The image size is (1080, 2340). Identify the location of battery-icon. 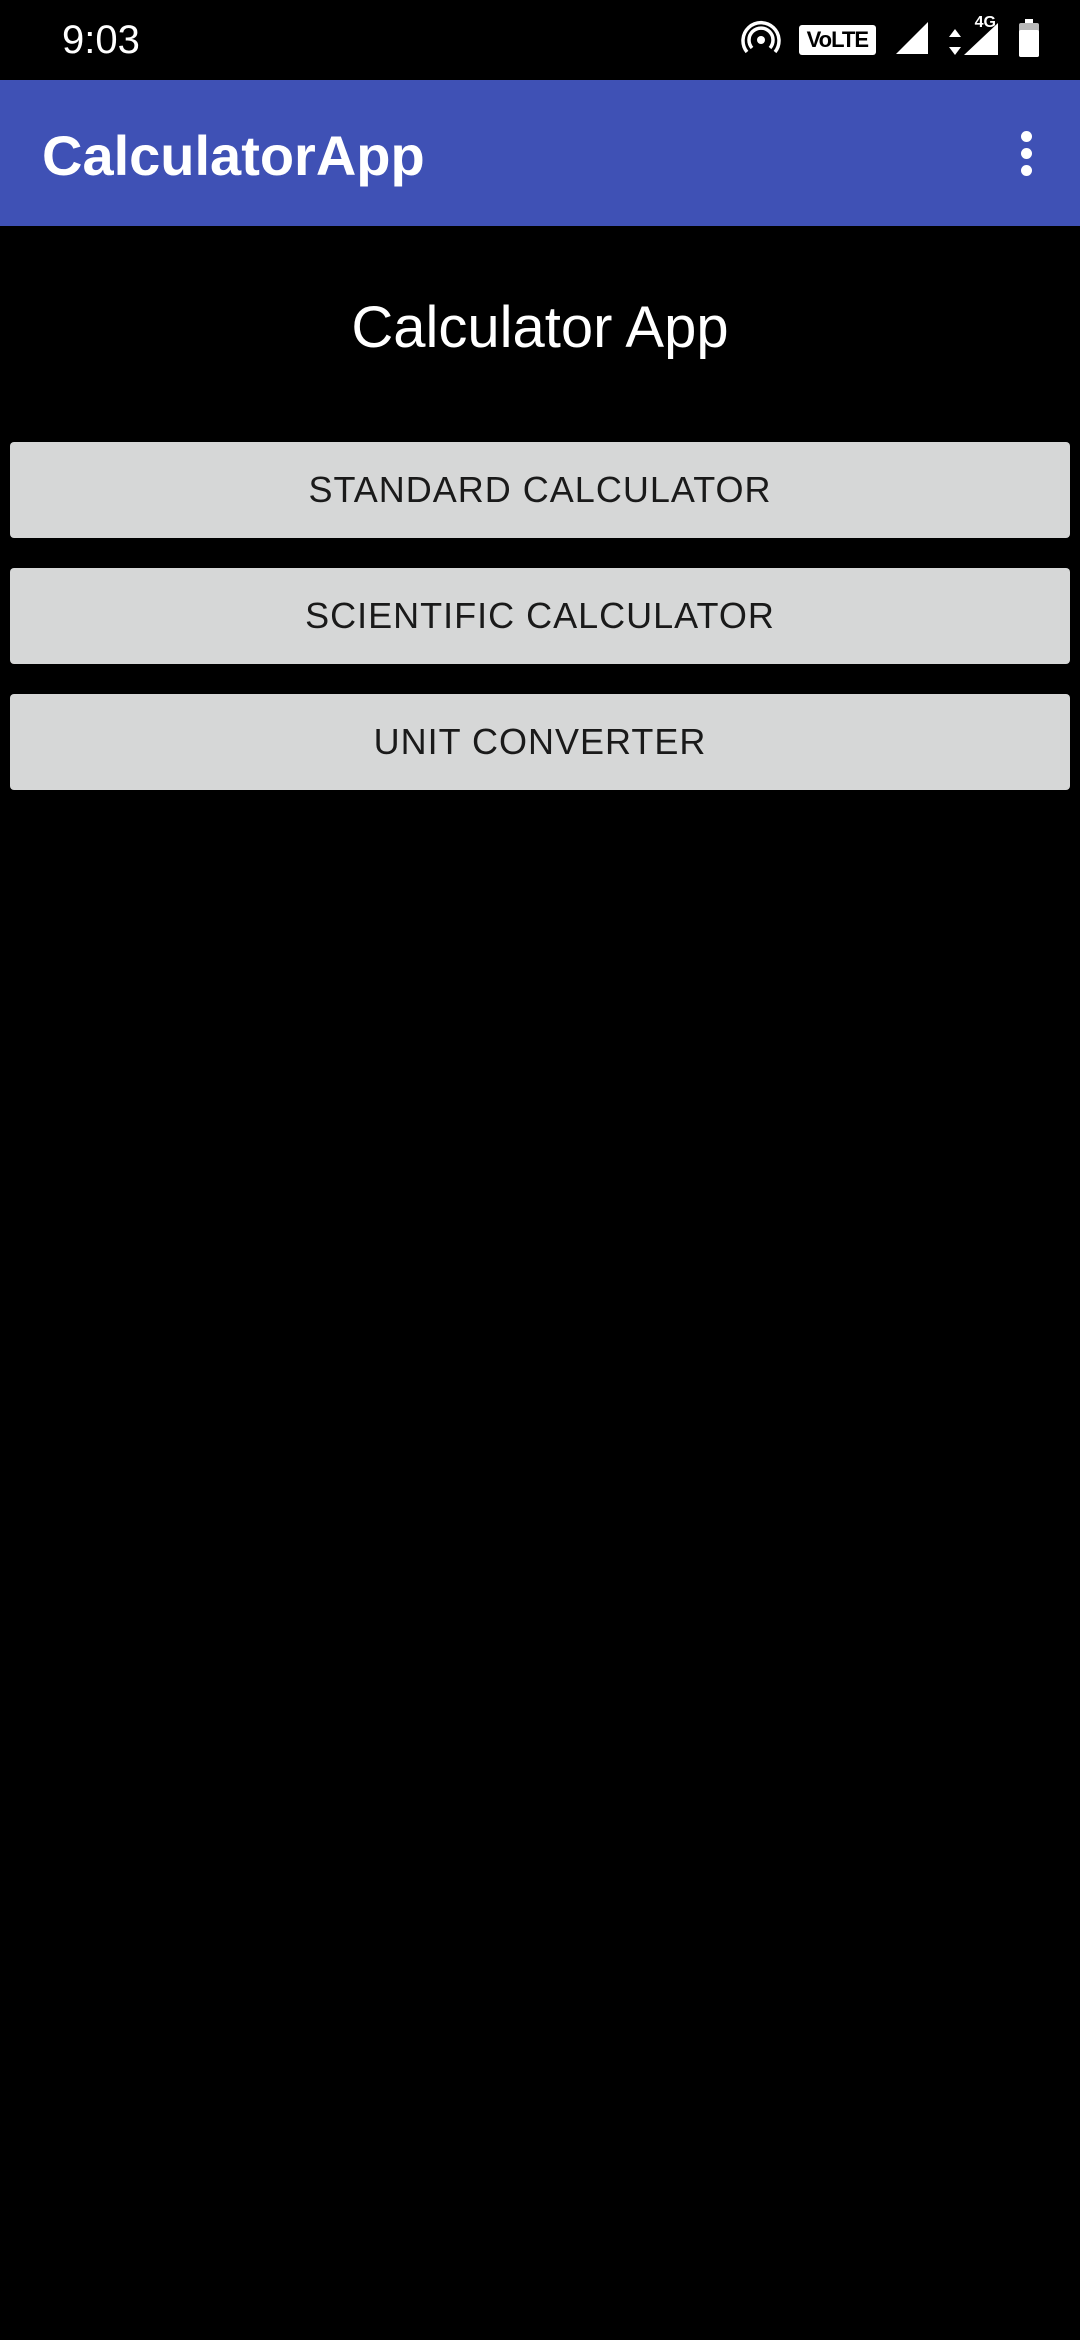
(1029, 40).